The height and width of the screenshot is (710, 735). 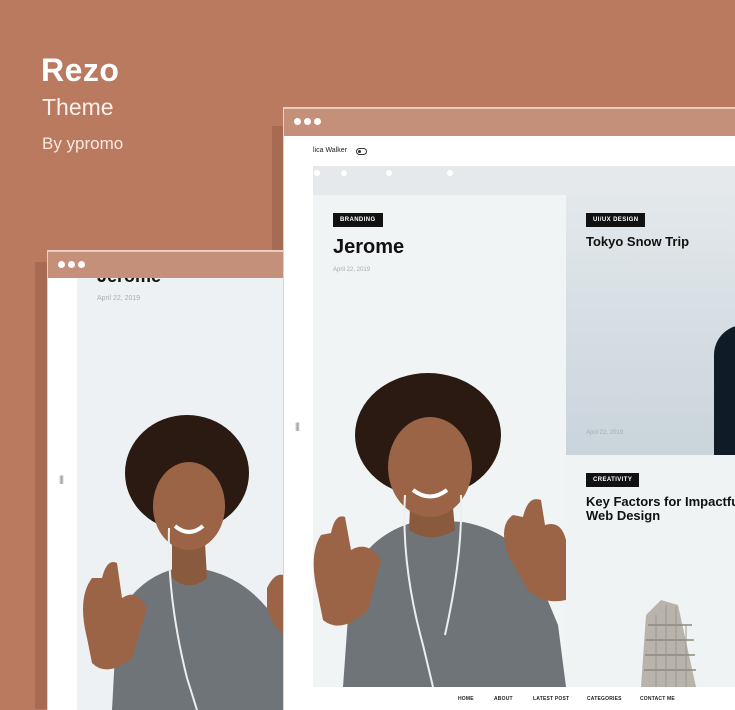 I want to click on nav-home: HOME, so click(x=466, y=699).